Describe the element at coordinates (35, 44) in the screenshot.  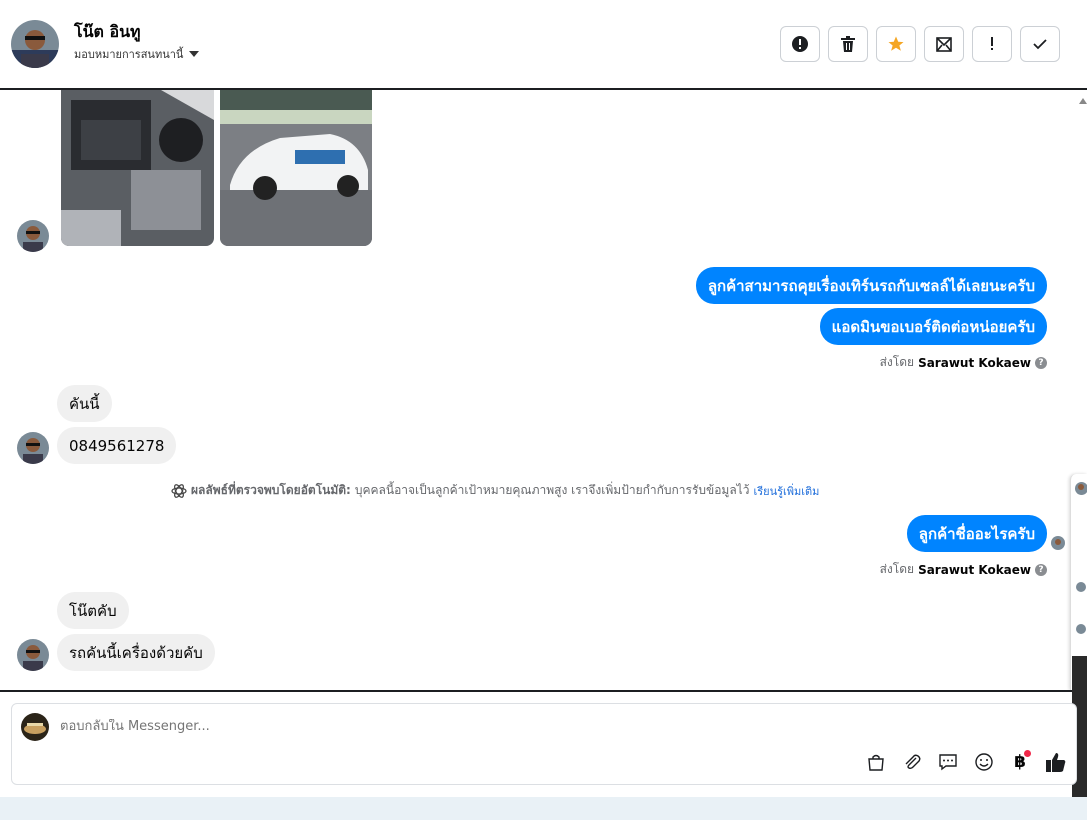
I see `contact-avatar` at that location.